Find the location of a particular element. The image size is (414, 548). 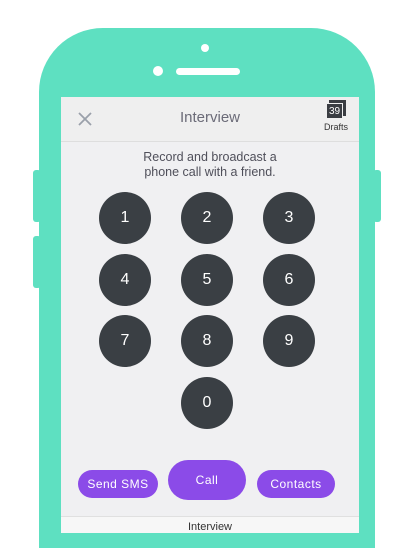

contacts-button: Contacts is located at coordinates (296, 484).